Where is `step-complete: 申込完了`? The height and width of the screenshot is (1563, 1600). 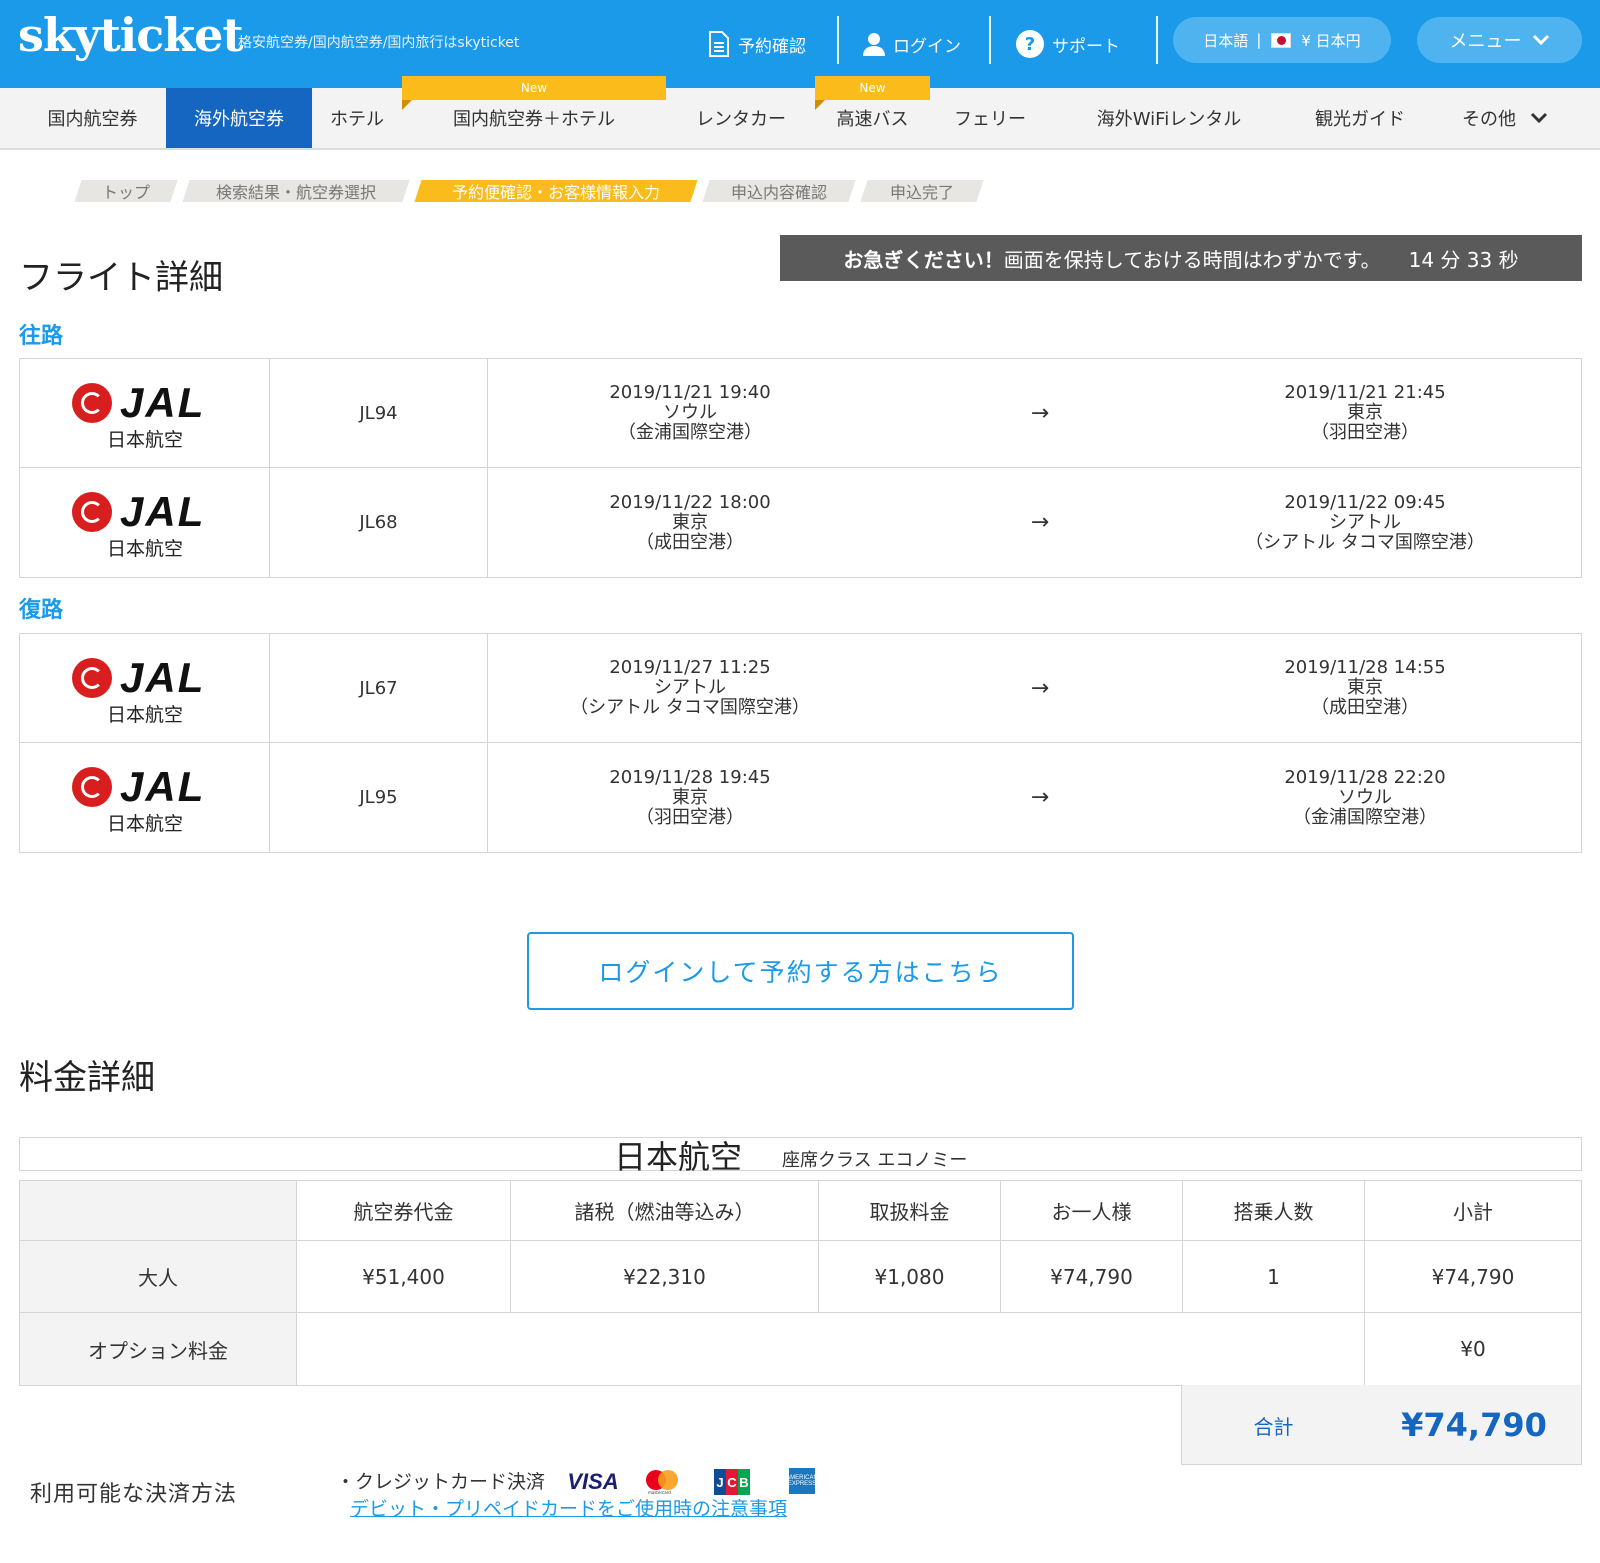 step-complete: 申込完了 is located at coordinates (922, 191).